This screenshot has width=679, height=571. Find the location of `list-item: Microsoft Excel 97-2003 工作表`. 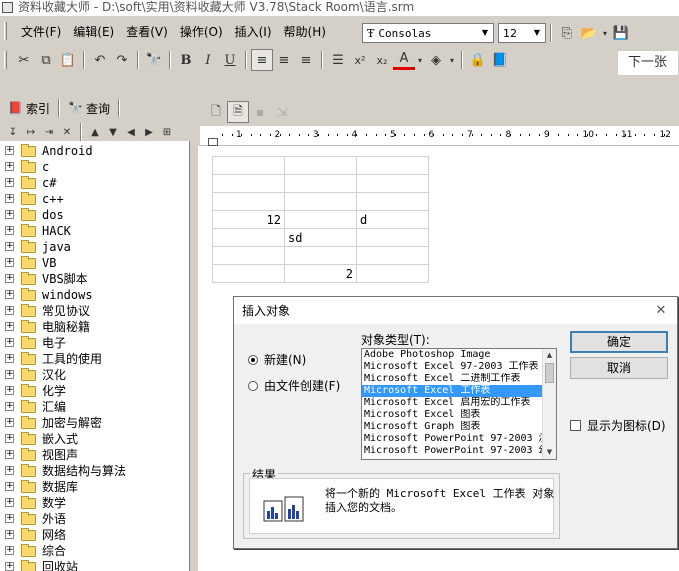

list-item: Microsoft Excel 97-2003 工作表 is located at coordinates (452, 367).